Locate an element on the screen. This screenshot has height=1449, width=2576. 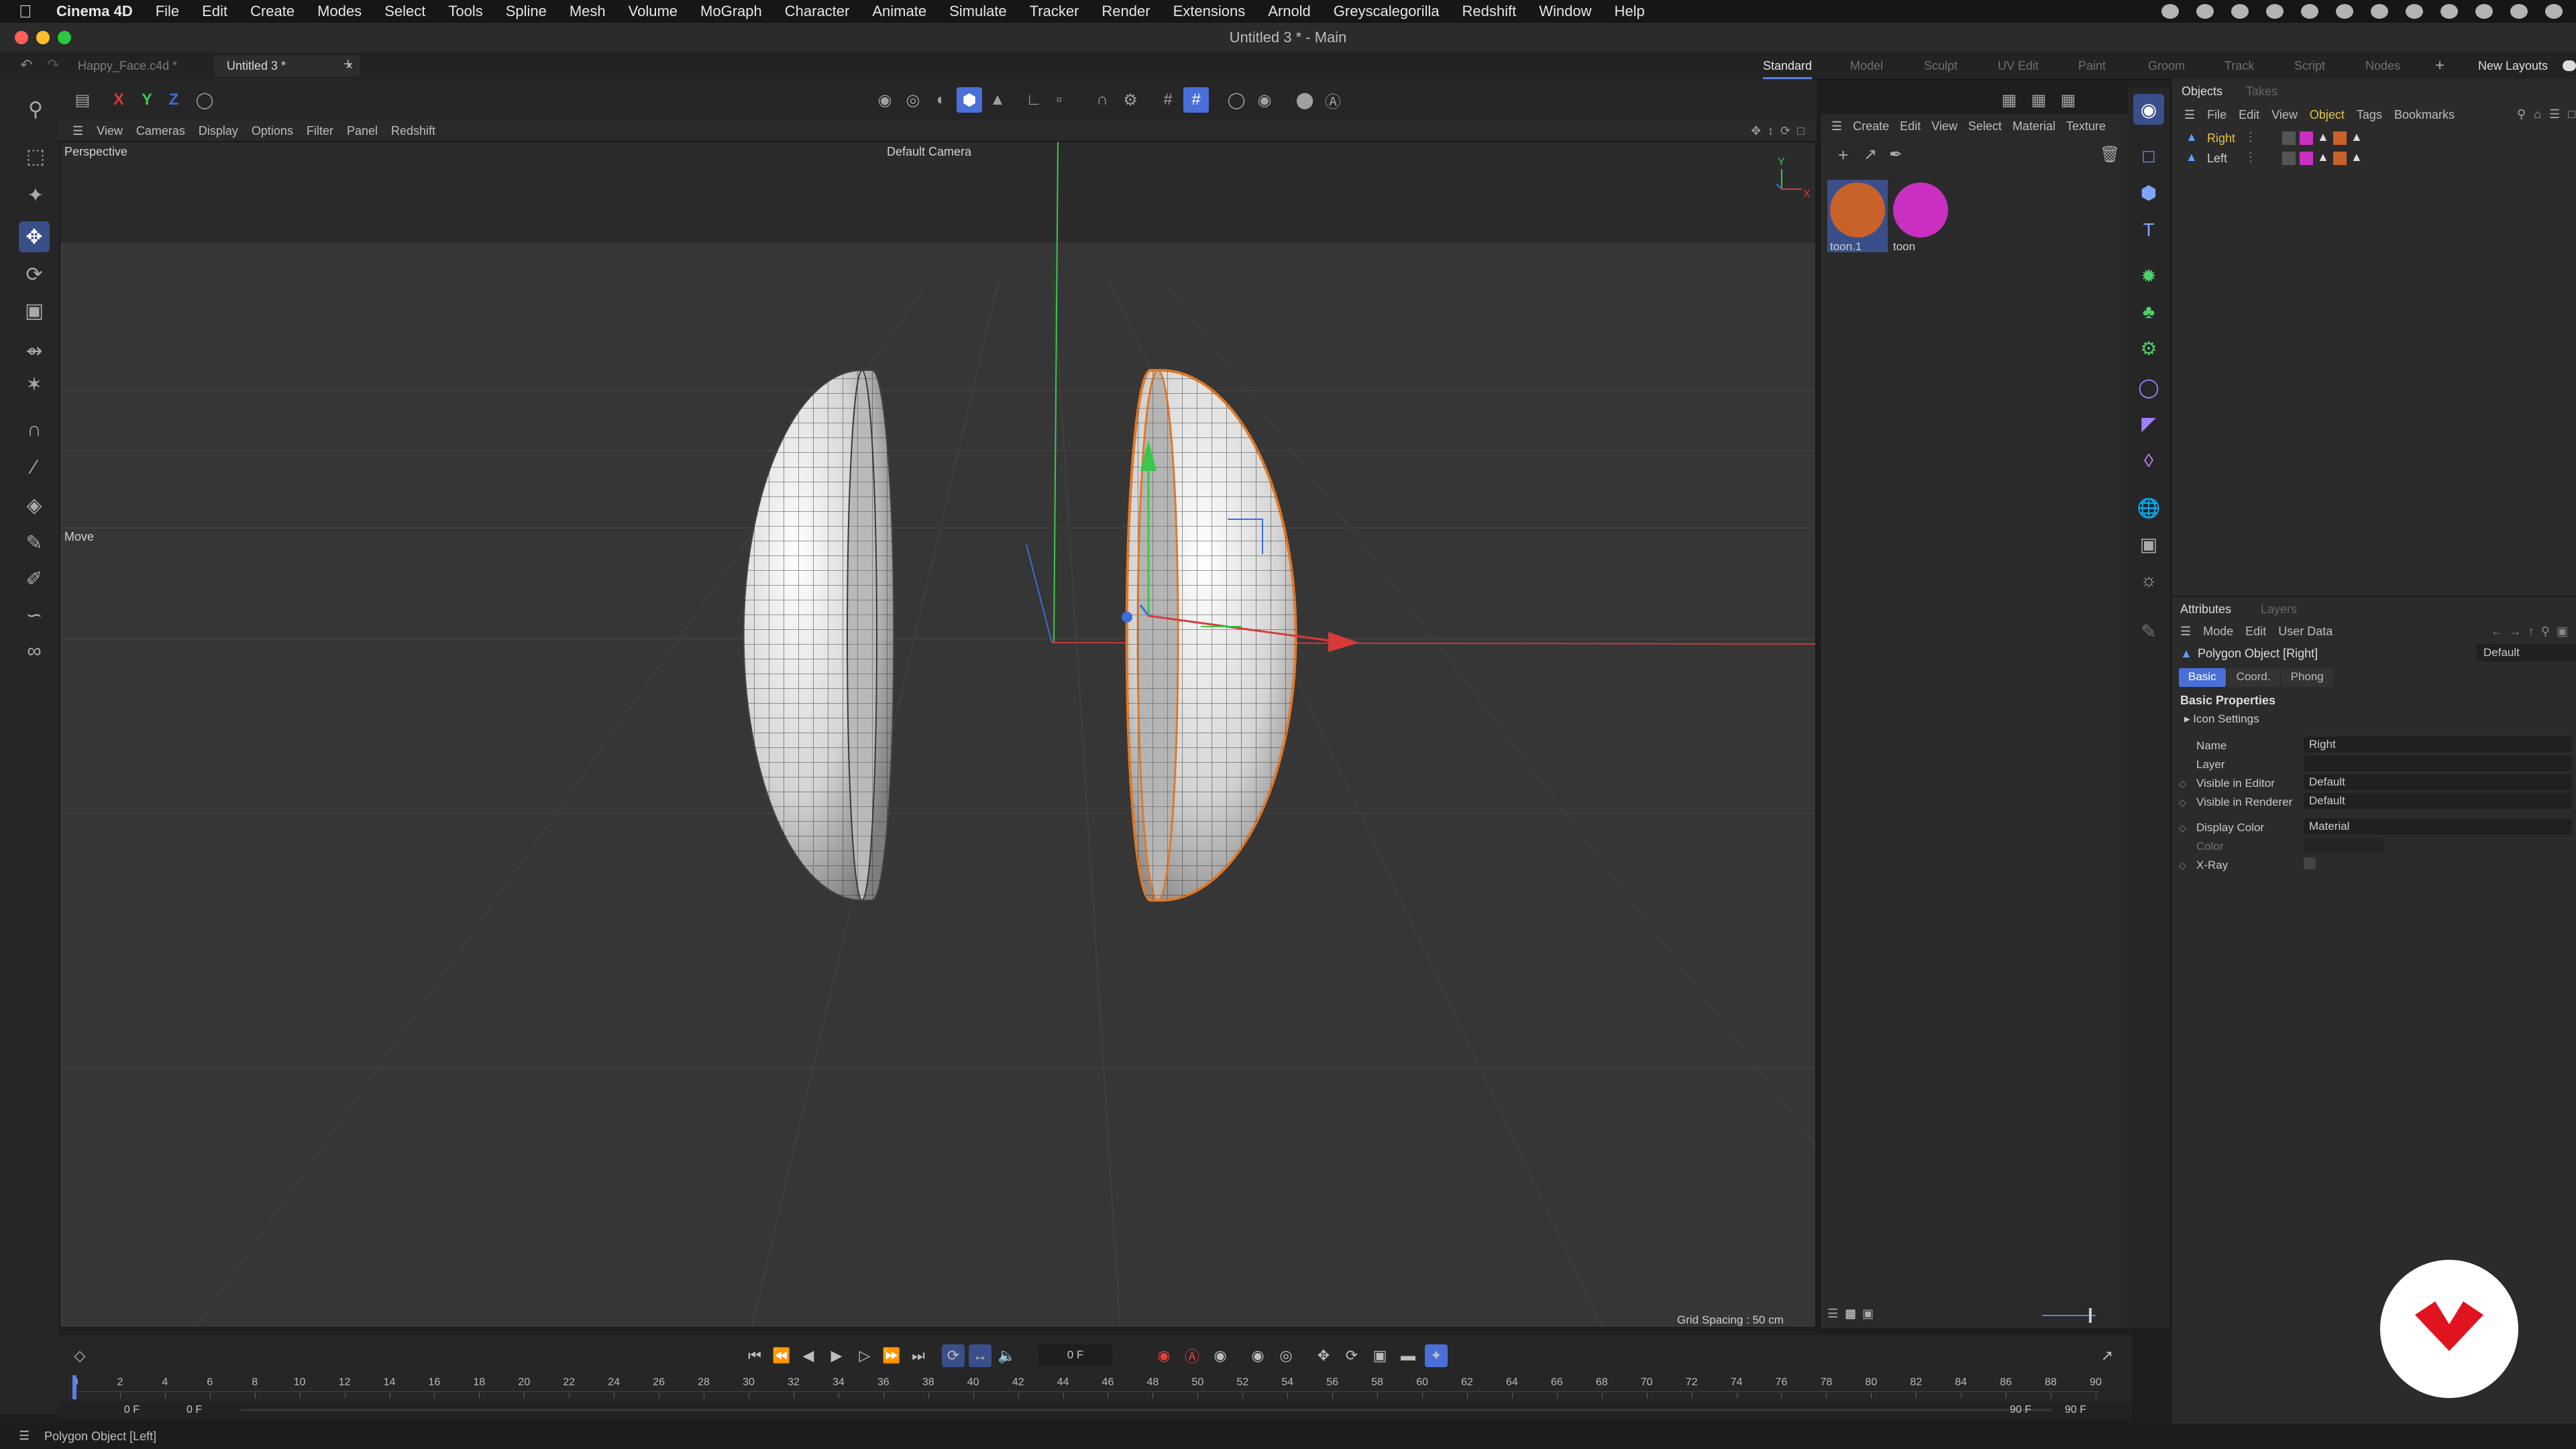
loop-icon: ⟳ is located at coordinates (953, 1355).